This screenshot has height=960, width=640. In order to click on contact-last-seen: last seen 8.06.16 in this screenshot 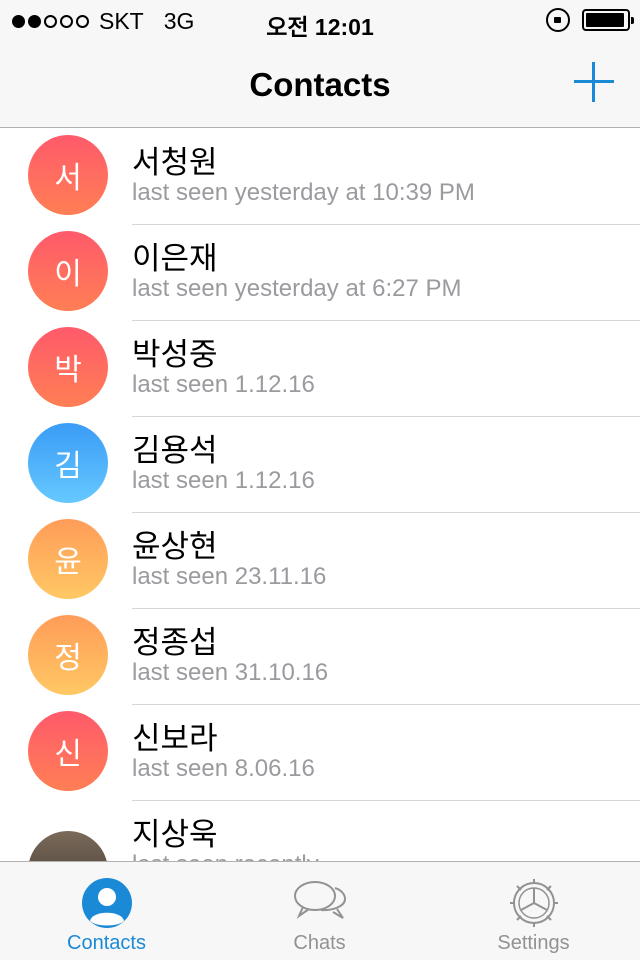, I will do `click(223, 768)`.